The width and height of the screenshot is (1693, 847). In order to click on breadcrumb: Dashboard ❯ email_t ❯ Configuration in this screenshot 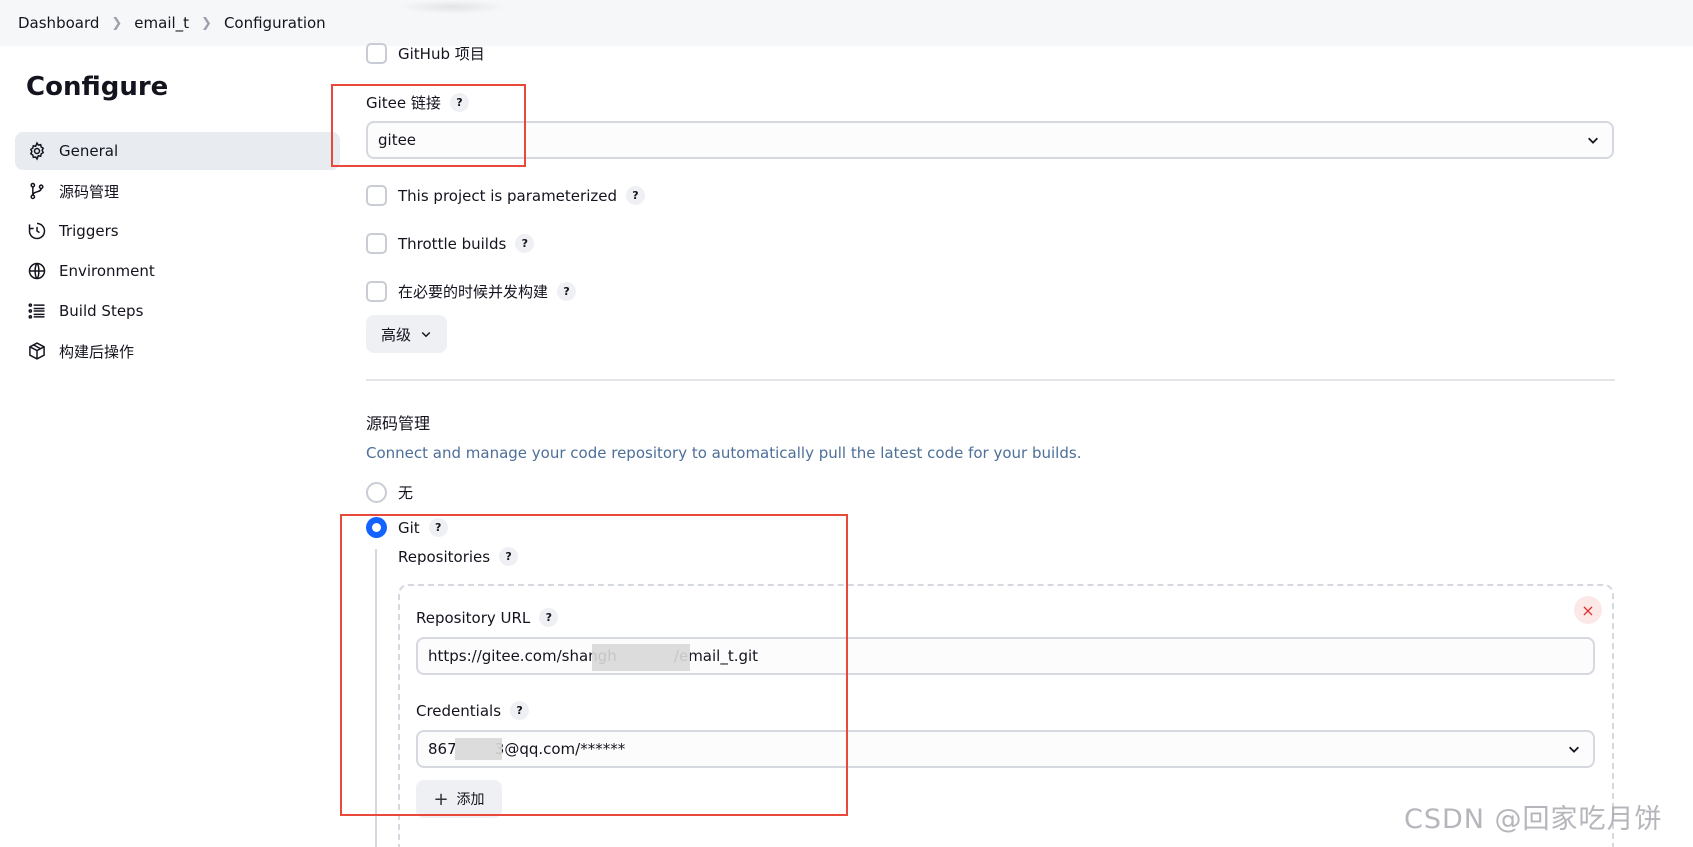, I will do `click(846, 23)`.